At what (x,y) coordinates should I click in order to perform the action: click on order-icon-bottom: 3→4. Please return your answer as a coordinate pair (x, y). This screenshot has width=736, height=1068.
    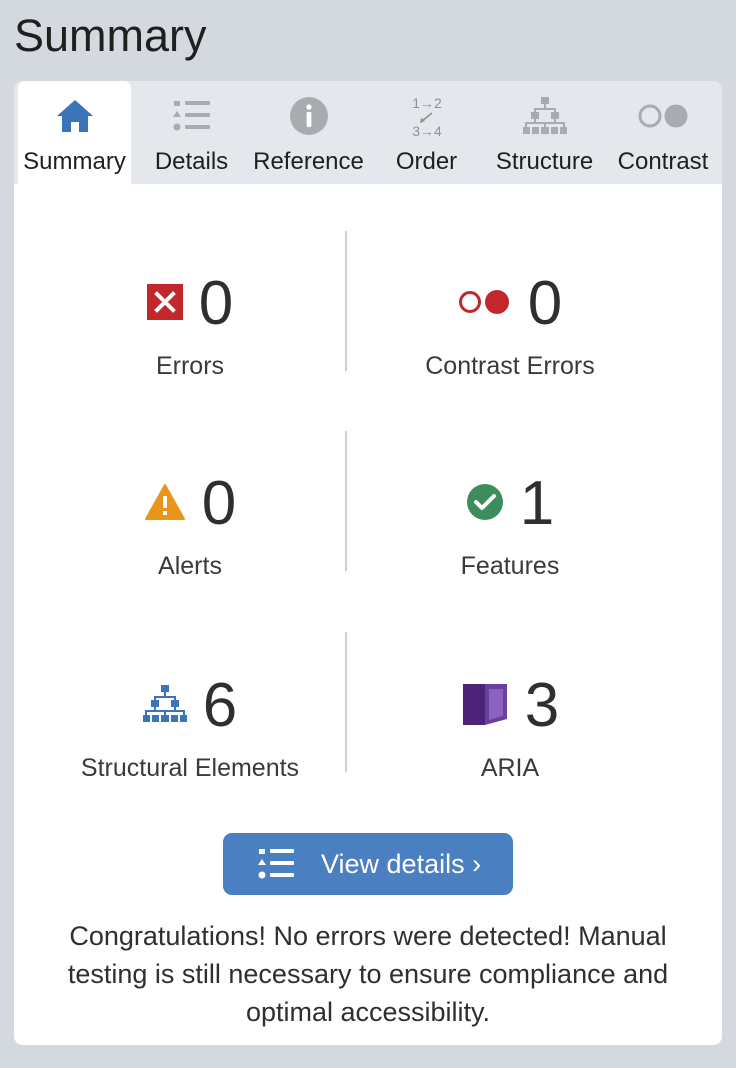
    Looking at the image, I should click on (427, 130).